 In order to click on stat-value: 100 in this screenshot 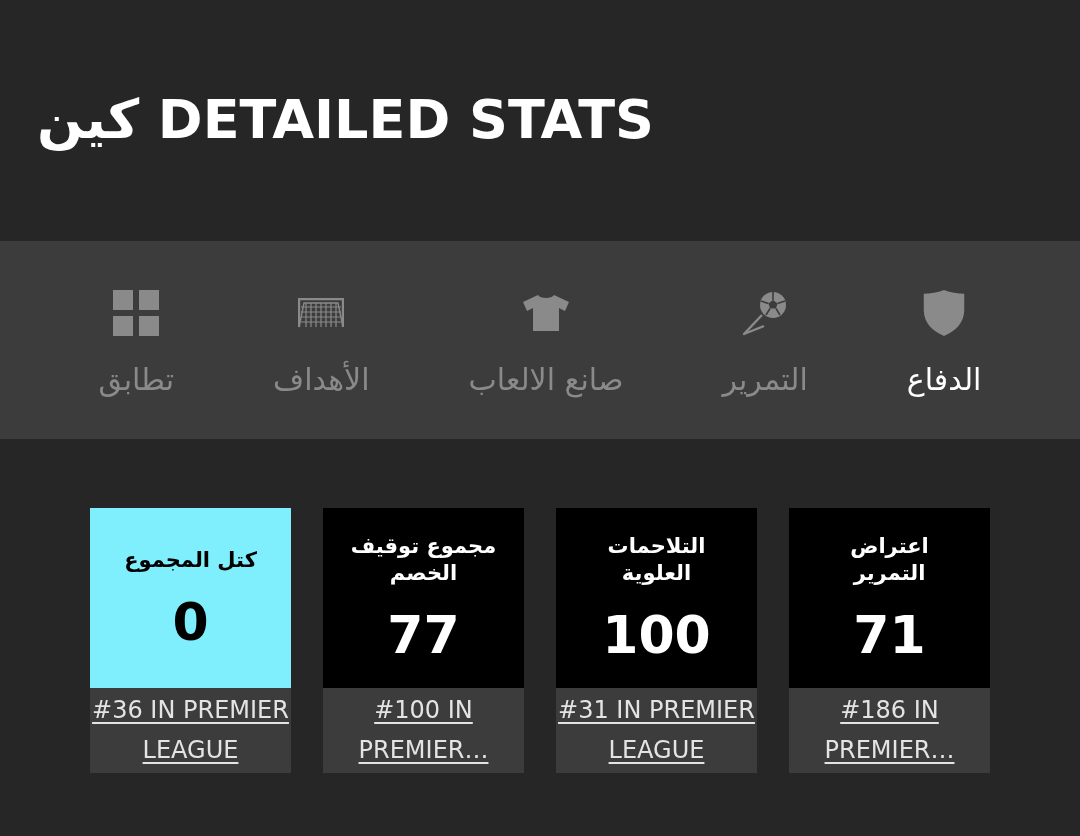, I will do `click(656, 635)`.